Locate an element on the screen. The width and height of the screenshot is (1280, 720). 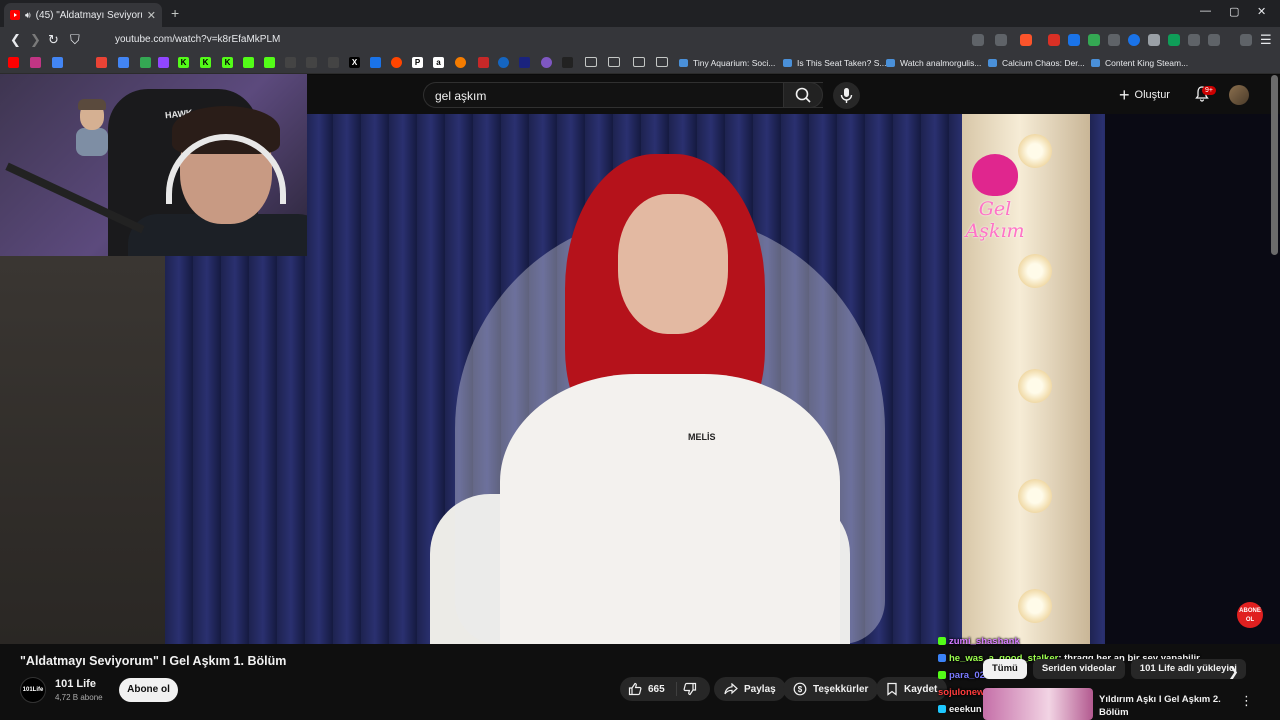
streamer-webcam: HAWK is located at coordinates (153, 165).